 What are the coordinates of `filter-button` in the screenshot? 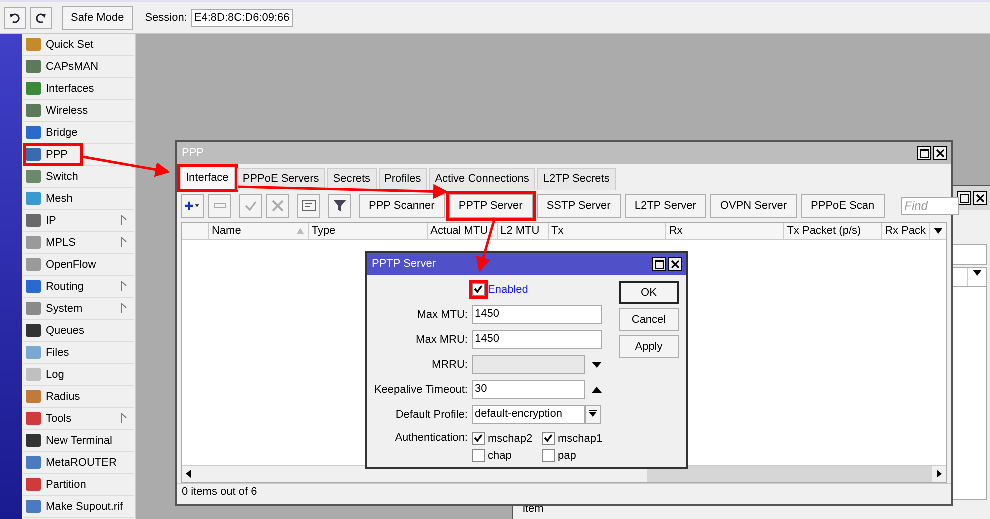 It's located at (339, 206).